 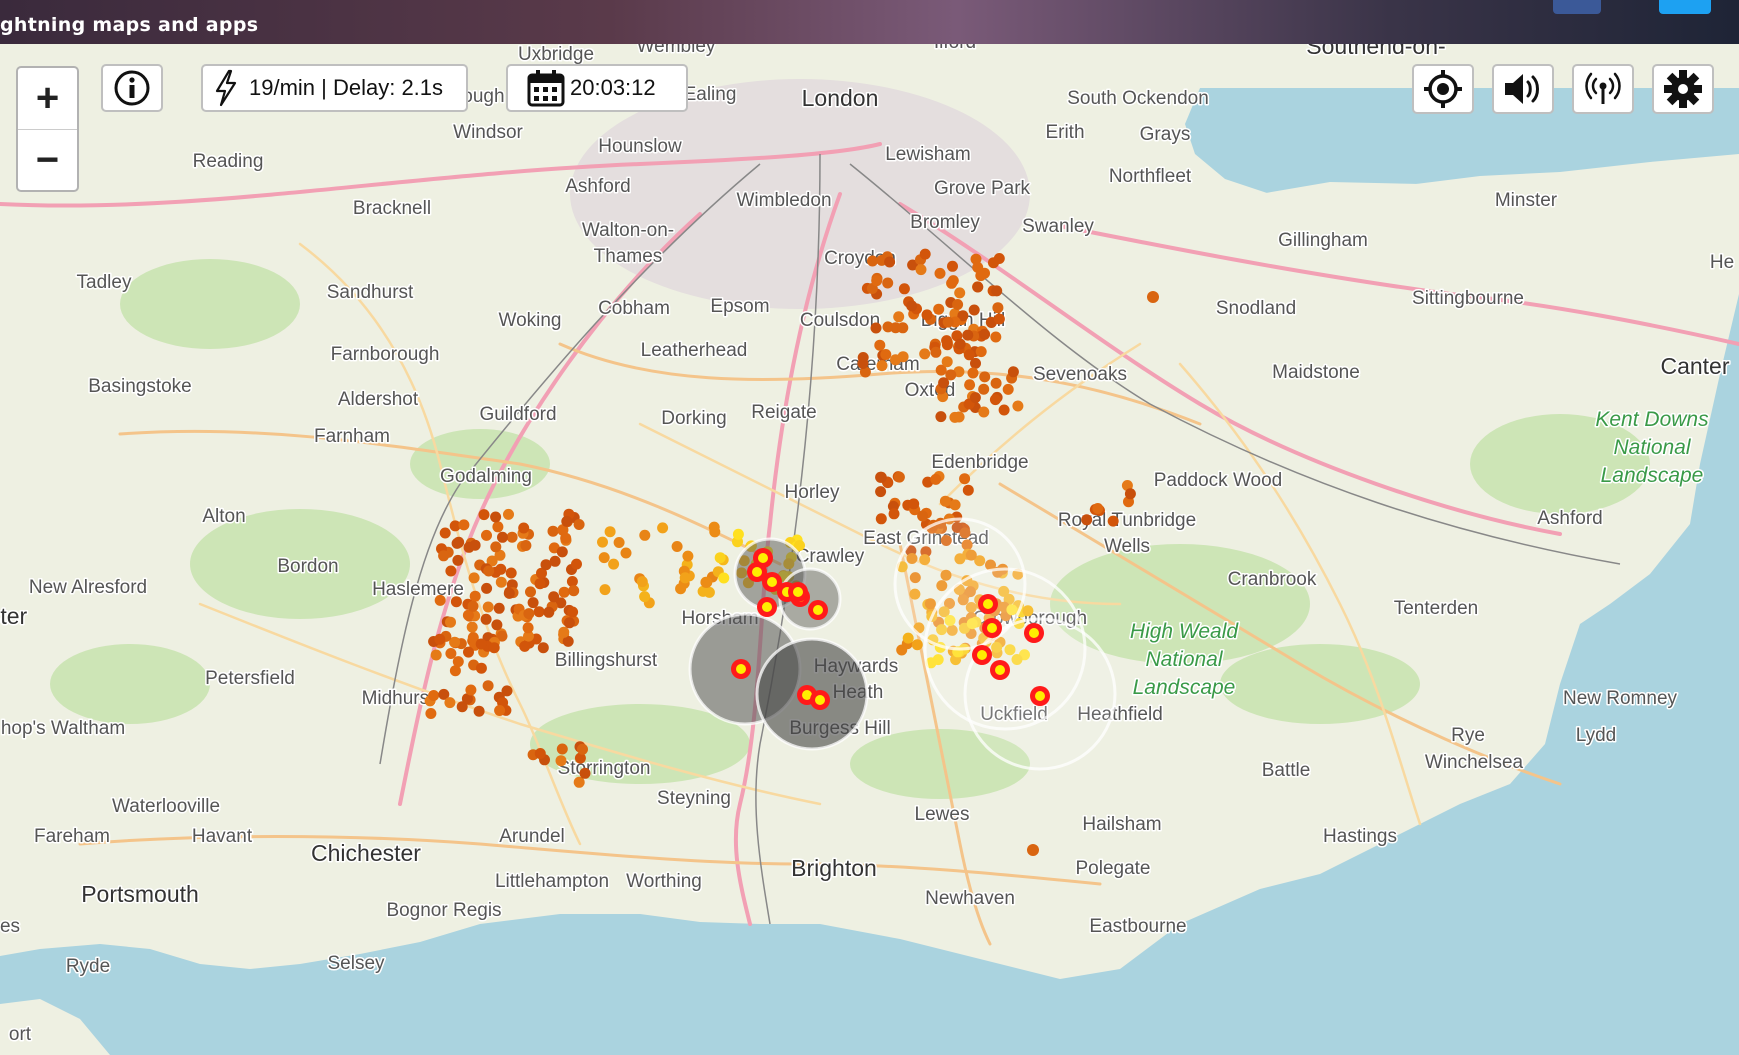 I want to click on place-label: Southend-on-, so click(x=1375, y=51).